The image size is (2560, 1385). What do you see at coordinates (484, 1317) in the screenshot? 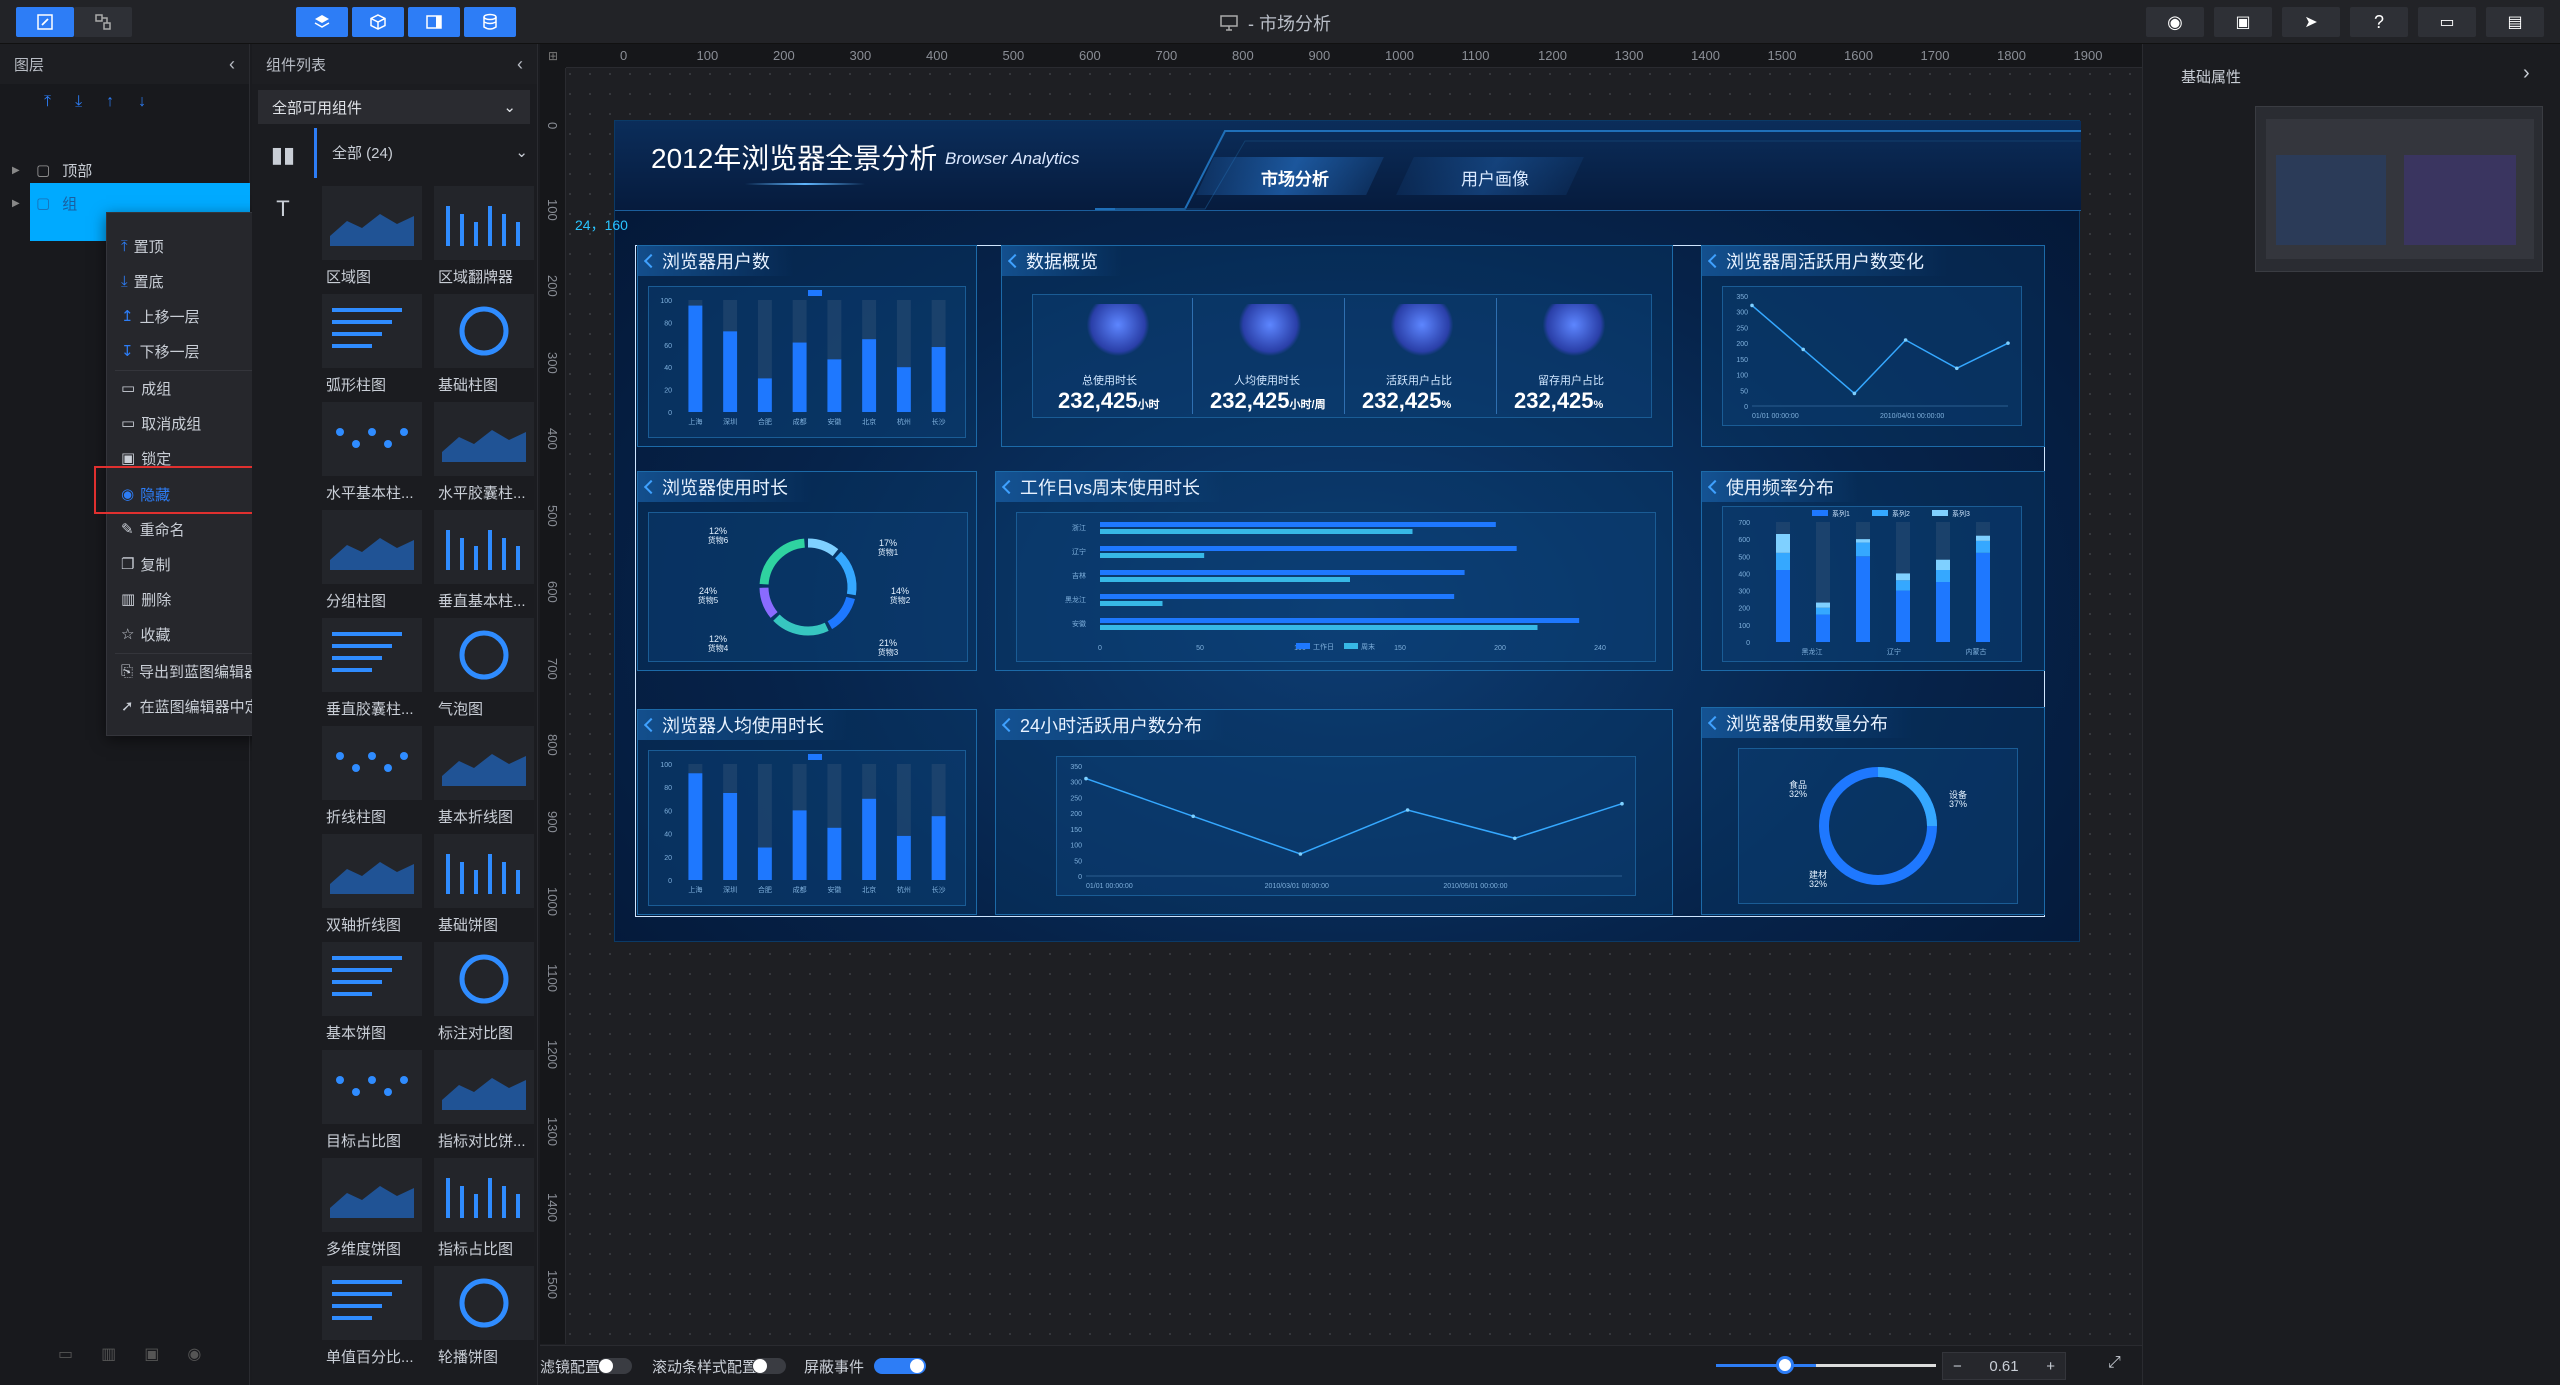
I see `component-card: 轮播饼图` at bounding box center [484, 1317].